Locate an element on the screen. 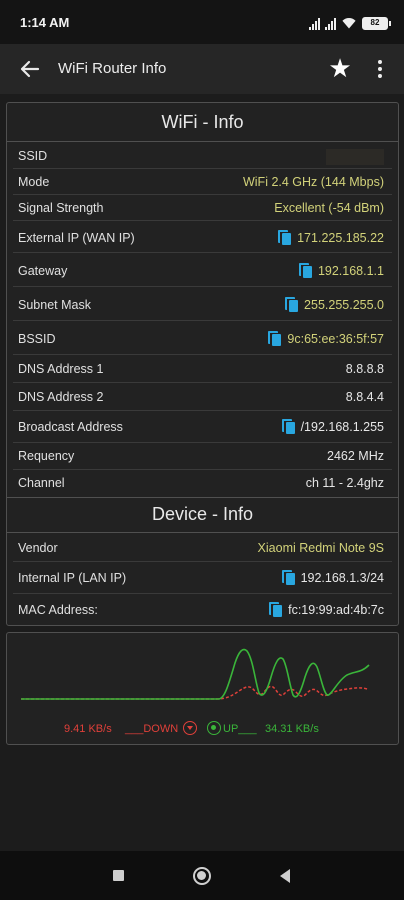 The image size is (404, 900). subnet-text: 255.255.255.0 is located at coordinates (344, 304).